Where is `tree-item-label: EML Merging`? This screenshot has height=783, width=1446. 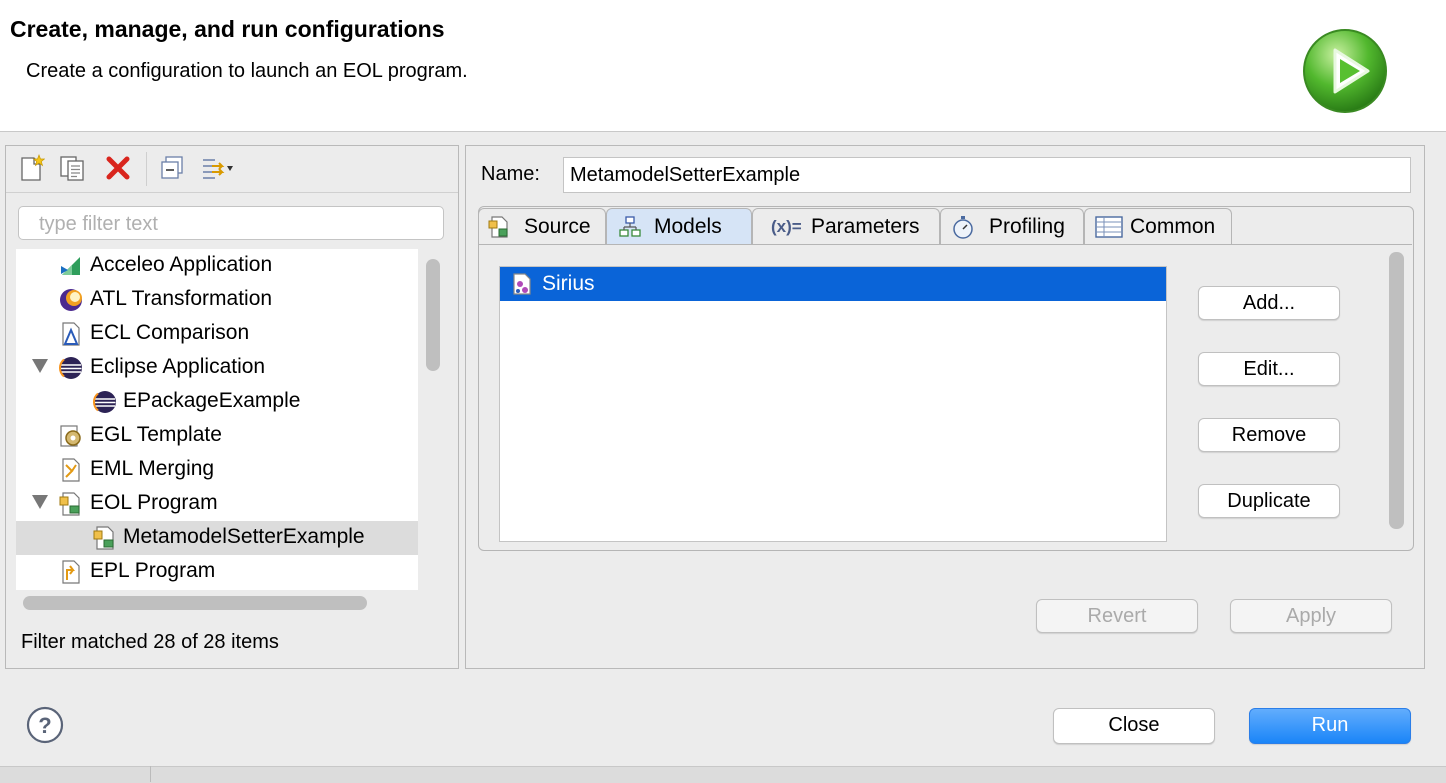
tree-item-label: EML Merging is located at coordinates (152, 468).